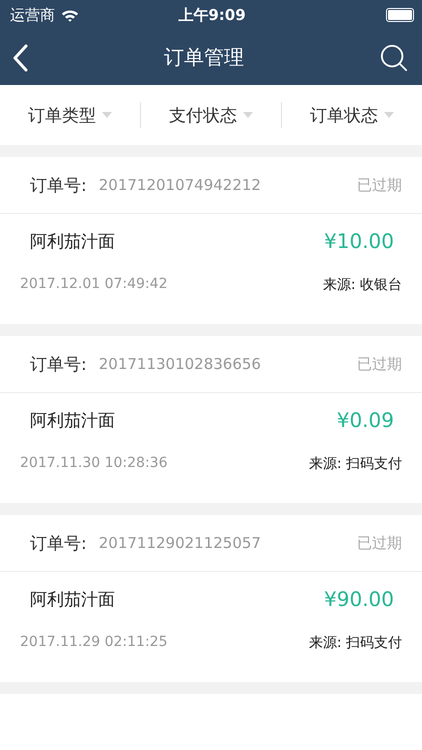  What do you see at coordinates (70, 15) in the screenshot?
I see `wifi-icon` at bounding box center [70, 15].